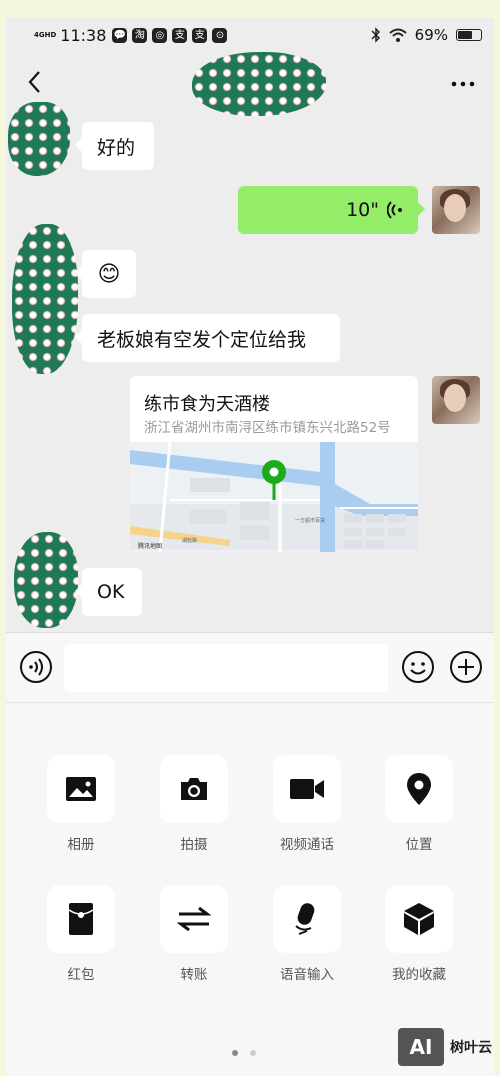 The image size is (500, 1076). I want to click on battery-icon, so click(469, 35).